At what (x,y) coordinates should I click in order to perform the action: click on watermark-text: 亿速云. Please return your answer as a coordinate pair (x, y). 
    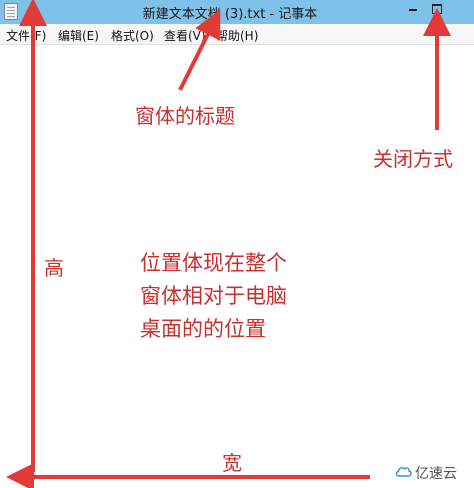
    Looking at the image, I should click on (436, 474).